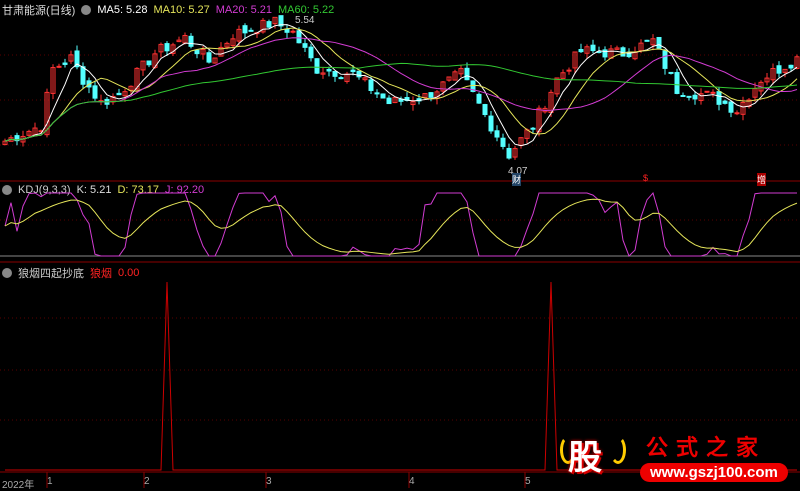 The width and height of the screenshot is (800, 491). Describe the element at coordinates (18, 485) in the screenshot. I see `x-label-year: 2022年` at that location.